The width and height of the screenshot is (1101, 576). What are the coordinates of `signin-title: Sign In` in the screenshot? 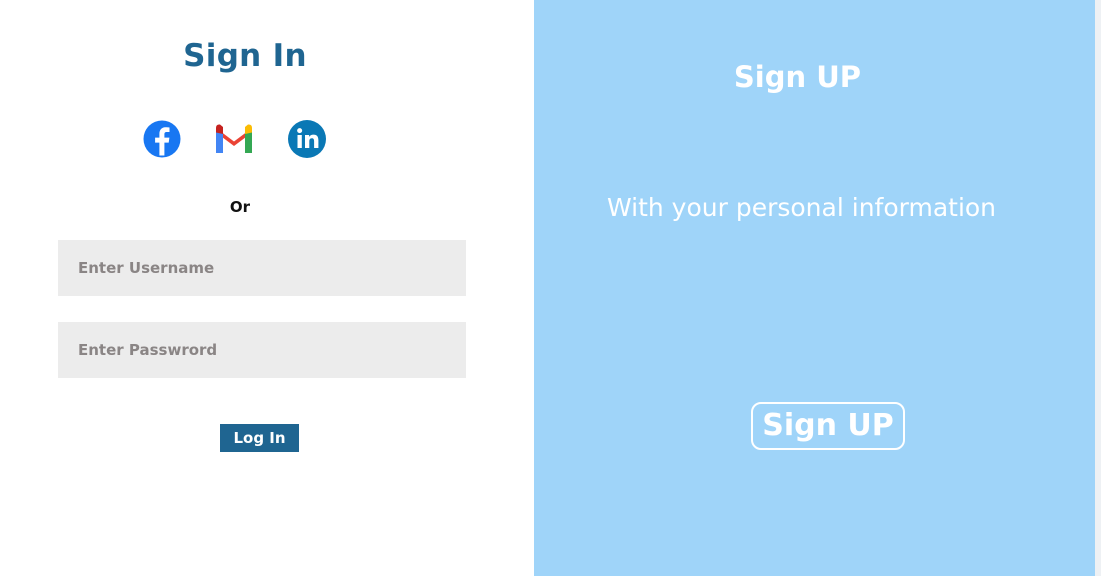 It's located at (245, 56).